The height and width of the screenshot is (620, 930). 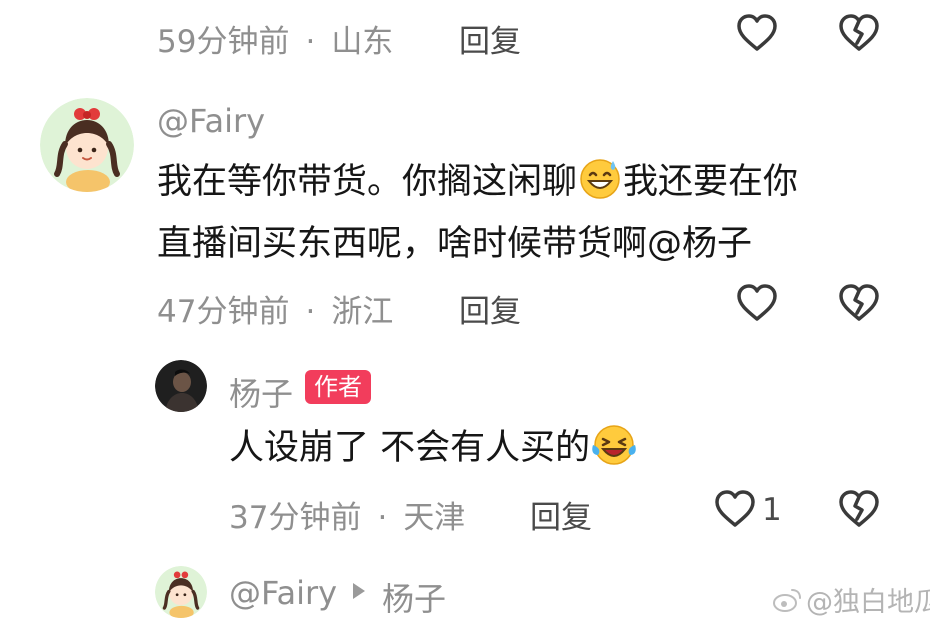 I want to click on comment-text-part: 我还要在你, so click(x=711, y=182).